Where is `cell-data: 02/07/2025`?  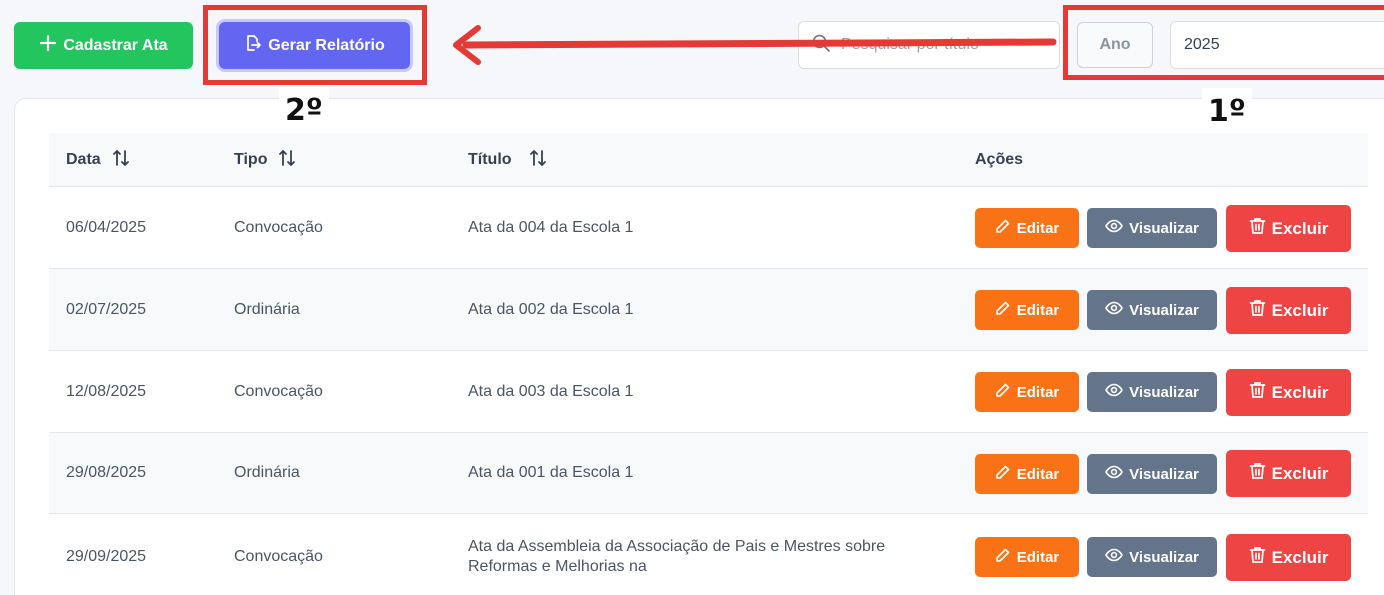 cell-data: 02/07/2025 is located at coordinates (106, 309).